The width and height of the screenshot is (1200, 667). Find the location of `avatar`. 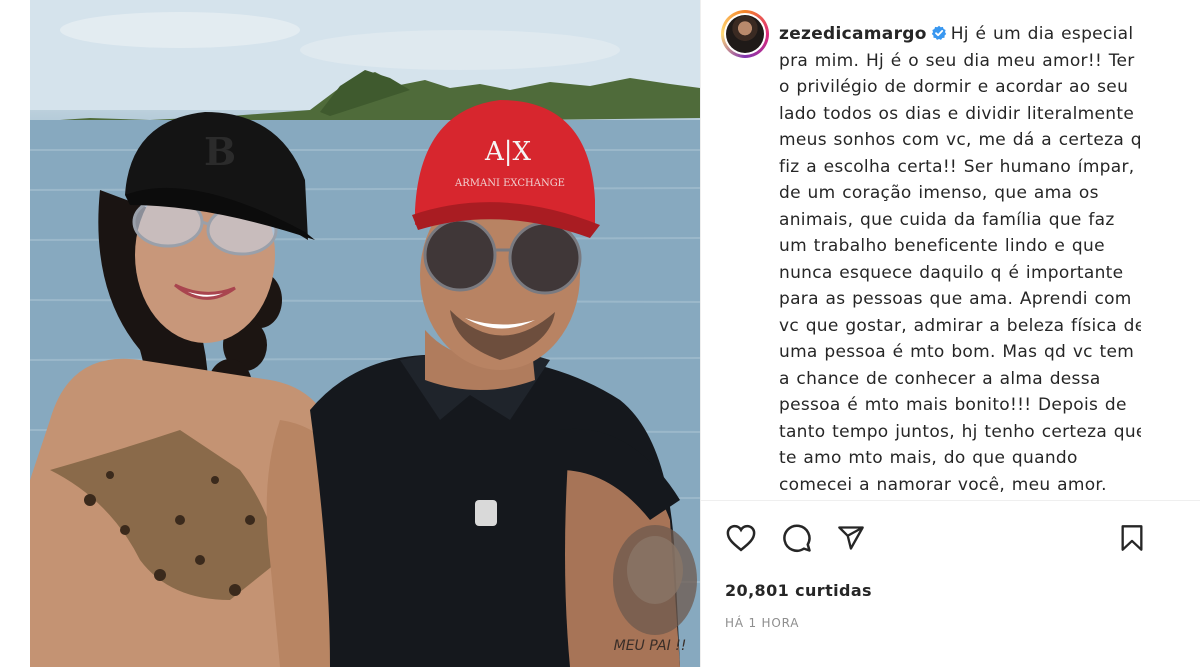

avatar is located at coordinates (745, 34).